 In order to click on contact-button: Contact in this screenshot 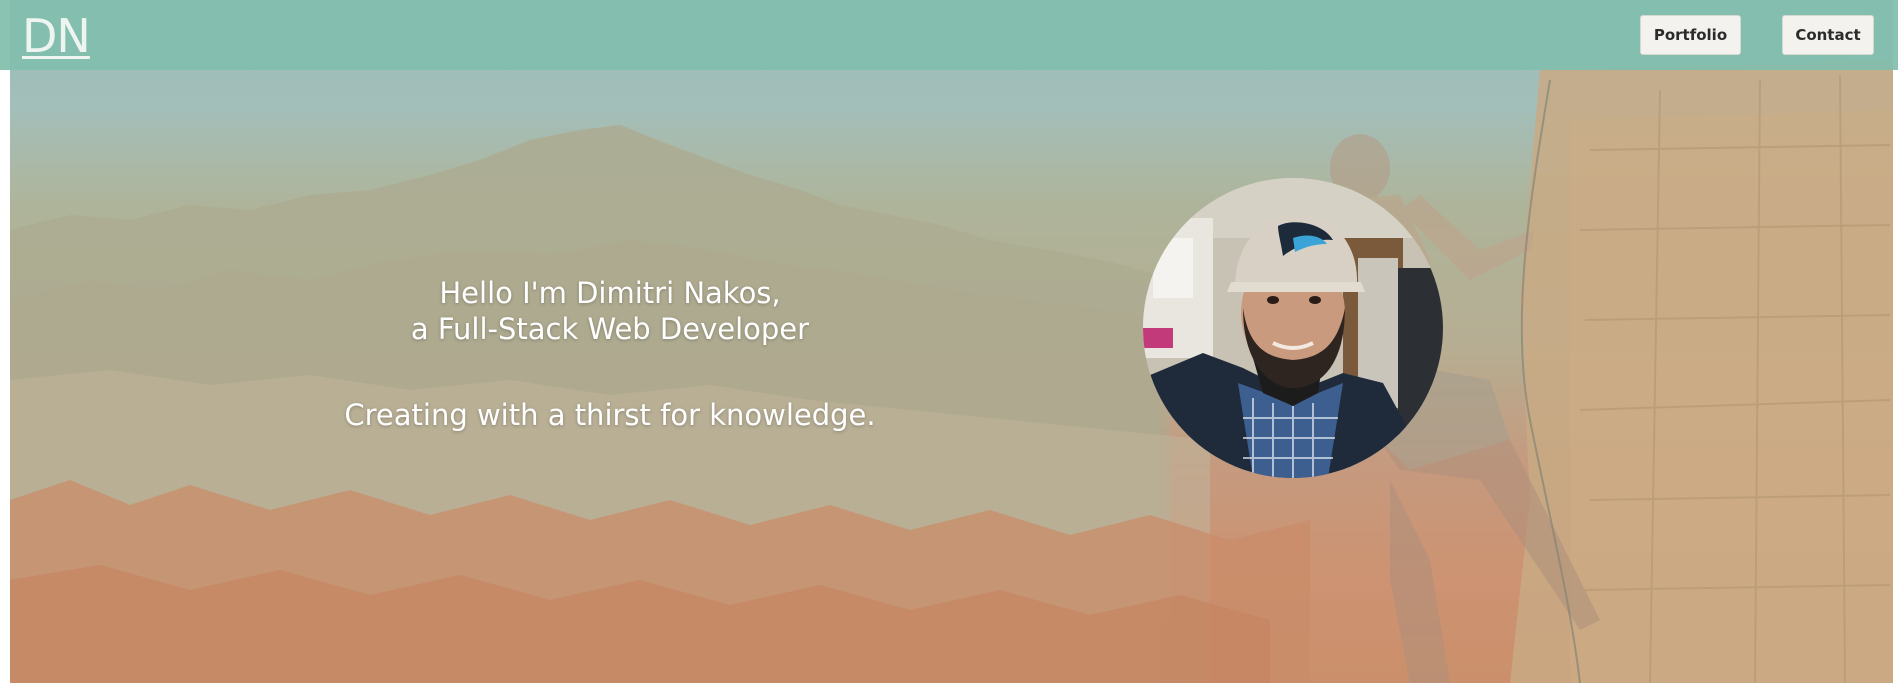, I will do `click(1828, 35)`.